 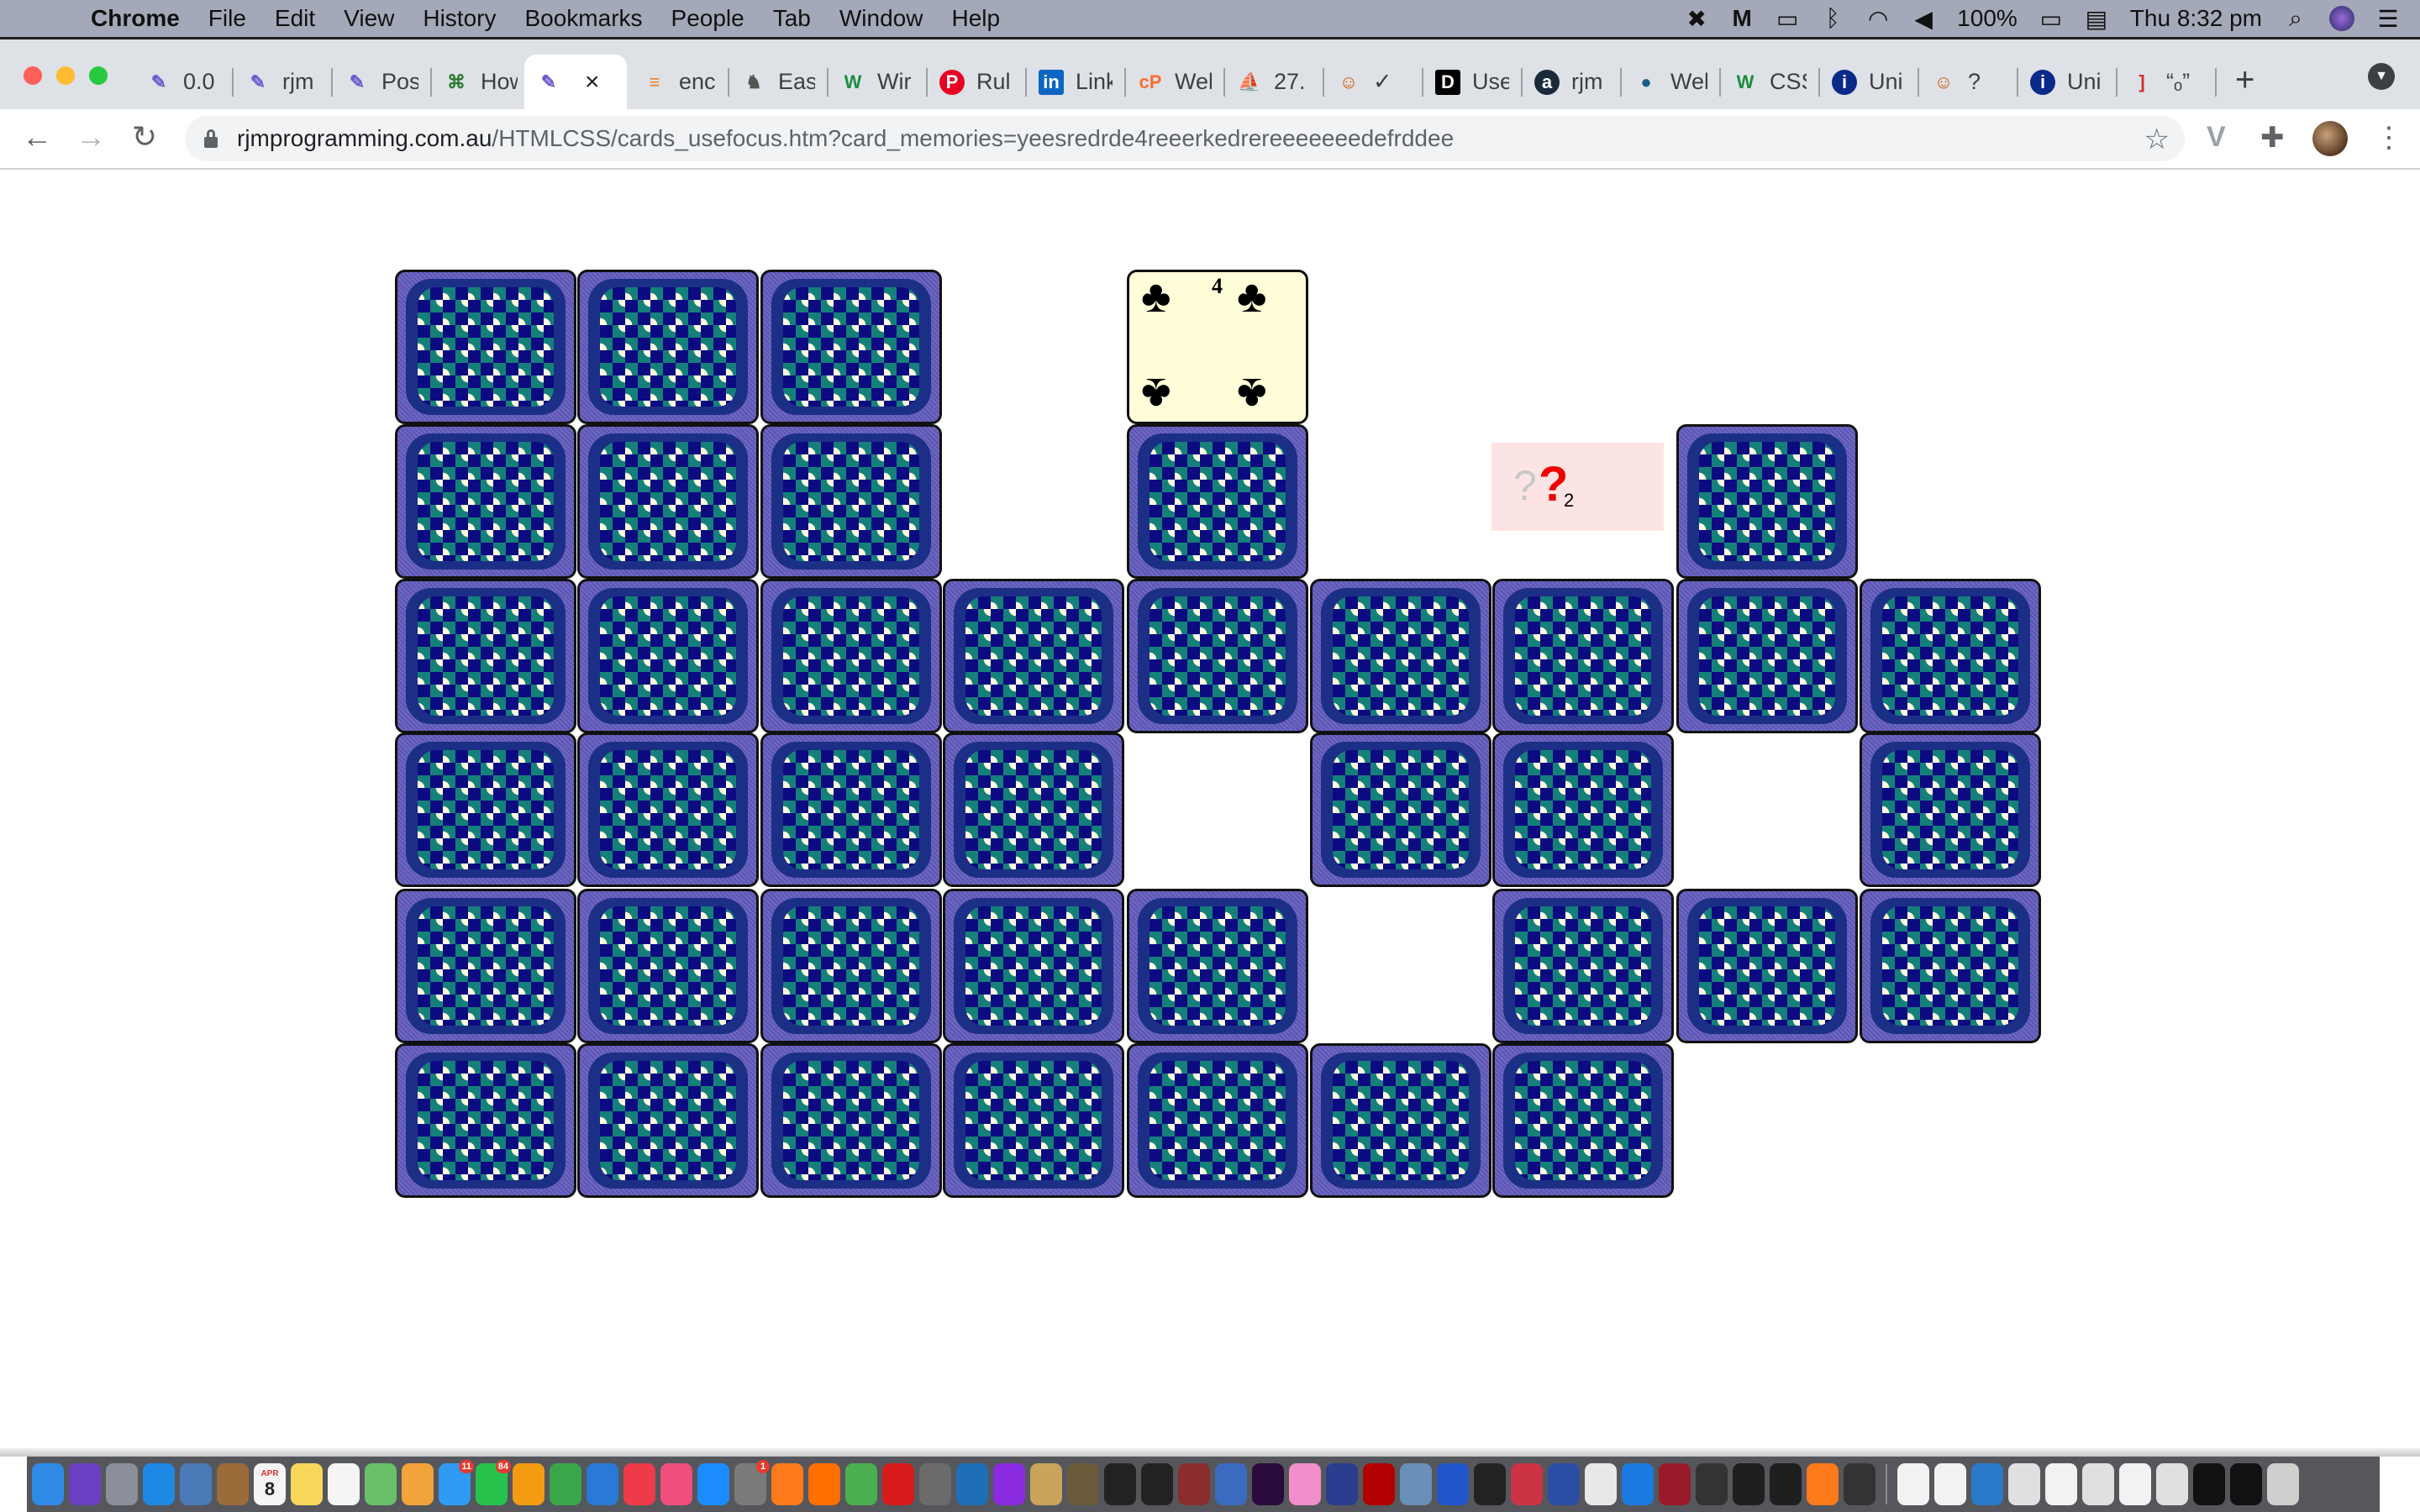 I want to click on dock-xcode-icon, so click(x=1638, y=1484).